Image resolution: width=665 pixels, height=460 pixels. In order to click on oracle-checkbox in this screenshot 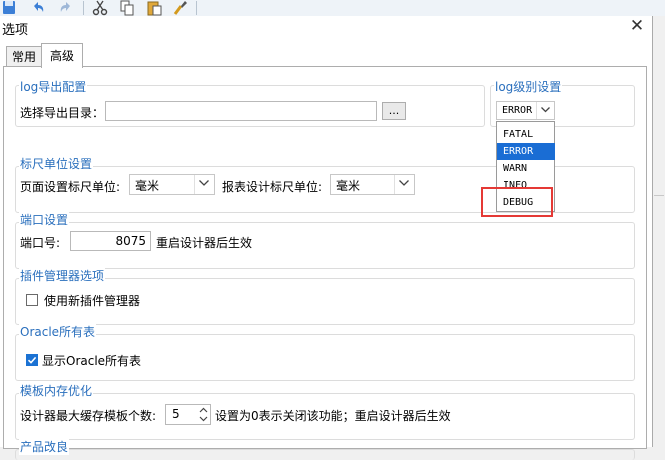, I will do `click(32, 360)`.